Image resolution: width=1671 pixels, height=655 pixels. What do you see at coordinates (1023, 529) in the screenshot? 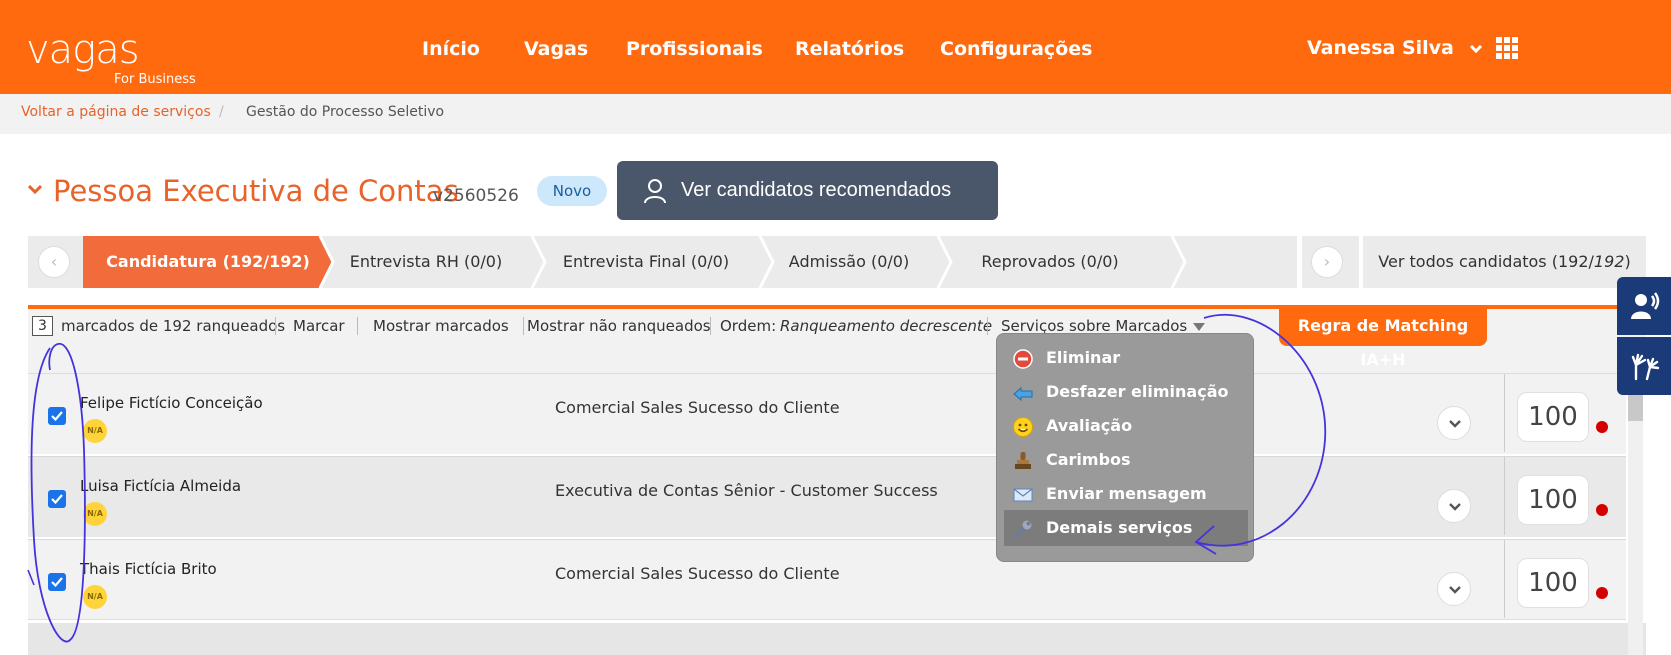
I see `wrench-icon` at bounding box center [1023, 529].